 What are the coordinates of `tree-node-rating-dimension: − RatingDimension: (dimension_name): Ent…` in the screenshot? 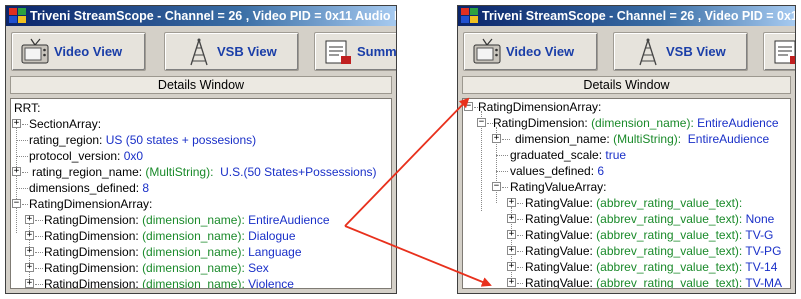 It's located at (626, 123).